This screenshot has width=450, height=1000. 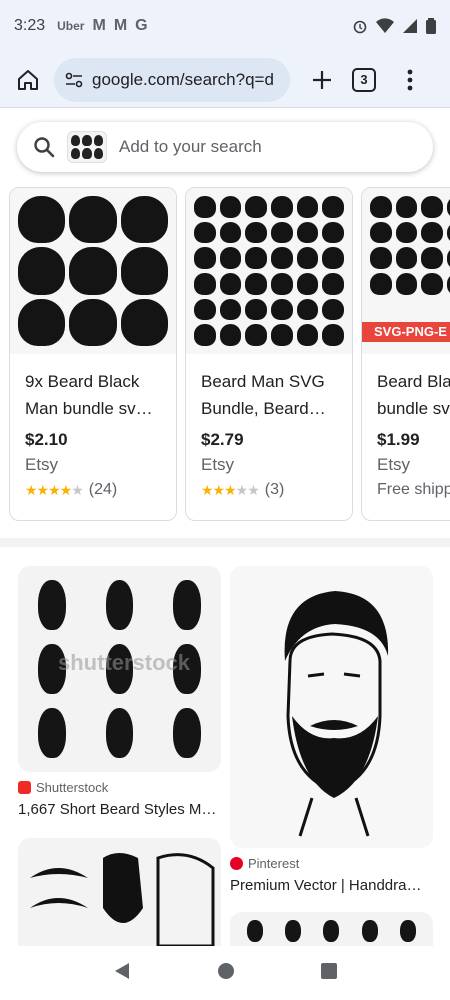 What do you see at coordinates (71, 26) in the screenshot?
I see `uber-notification-icon: Uber` at bounding box center [71, 26].